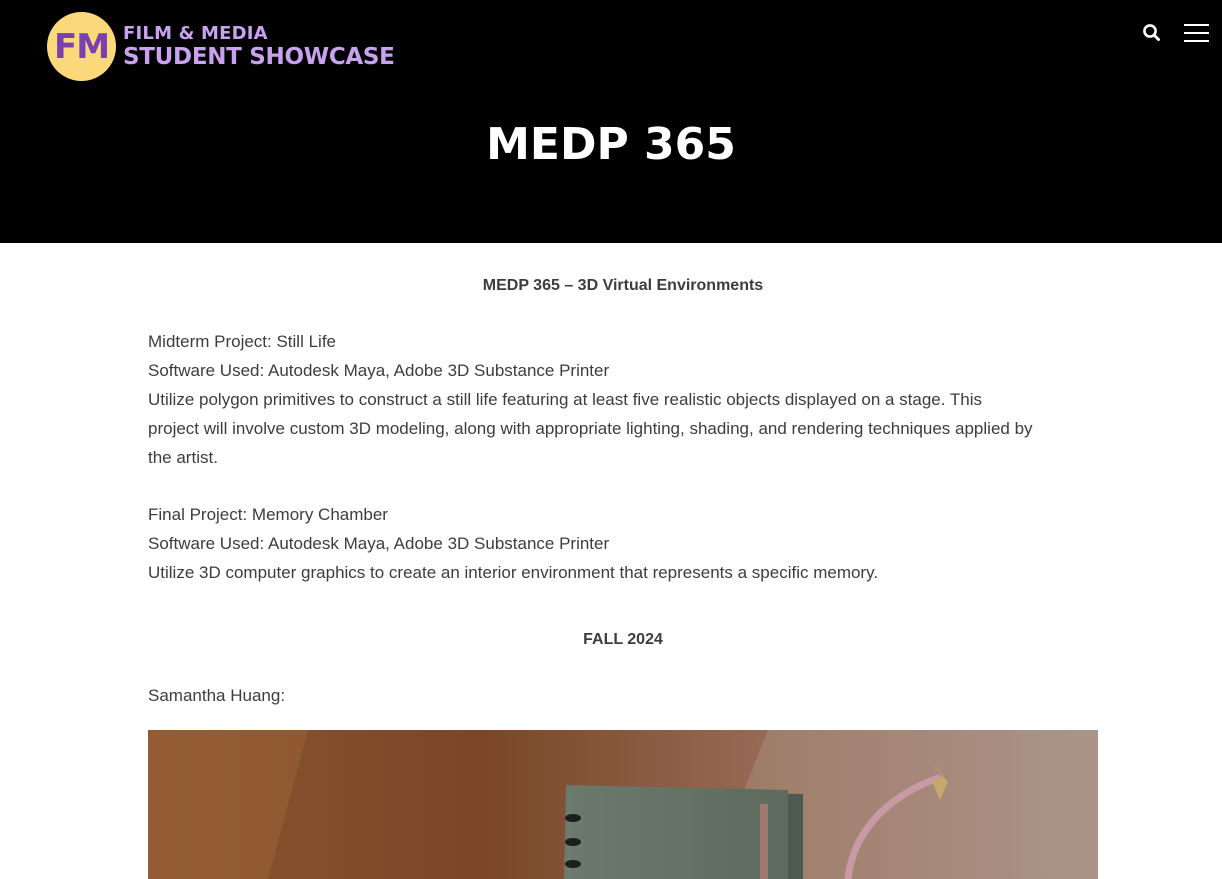 This screenshot has width=1222, height=879. I want to click on logo-line-1: FILM & MEDIA, so click(195, 33).